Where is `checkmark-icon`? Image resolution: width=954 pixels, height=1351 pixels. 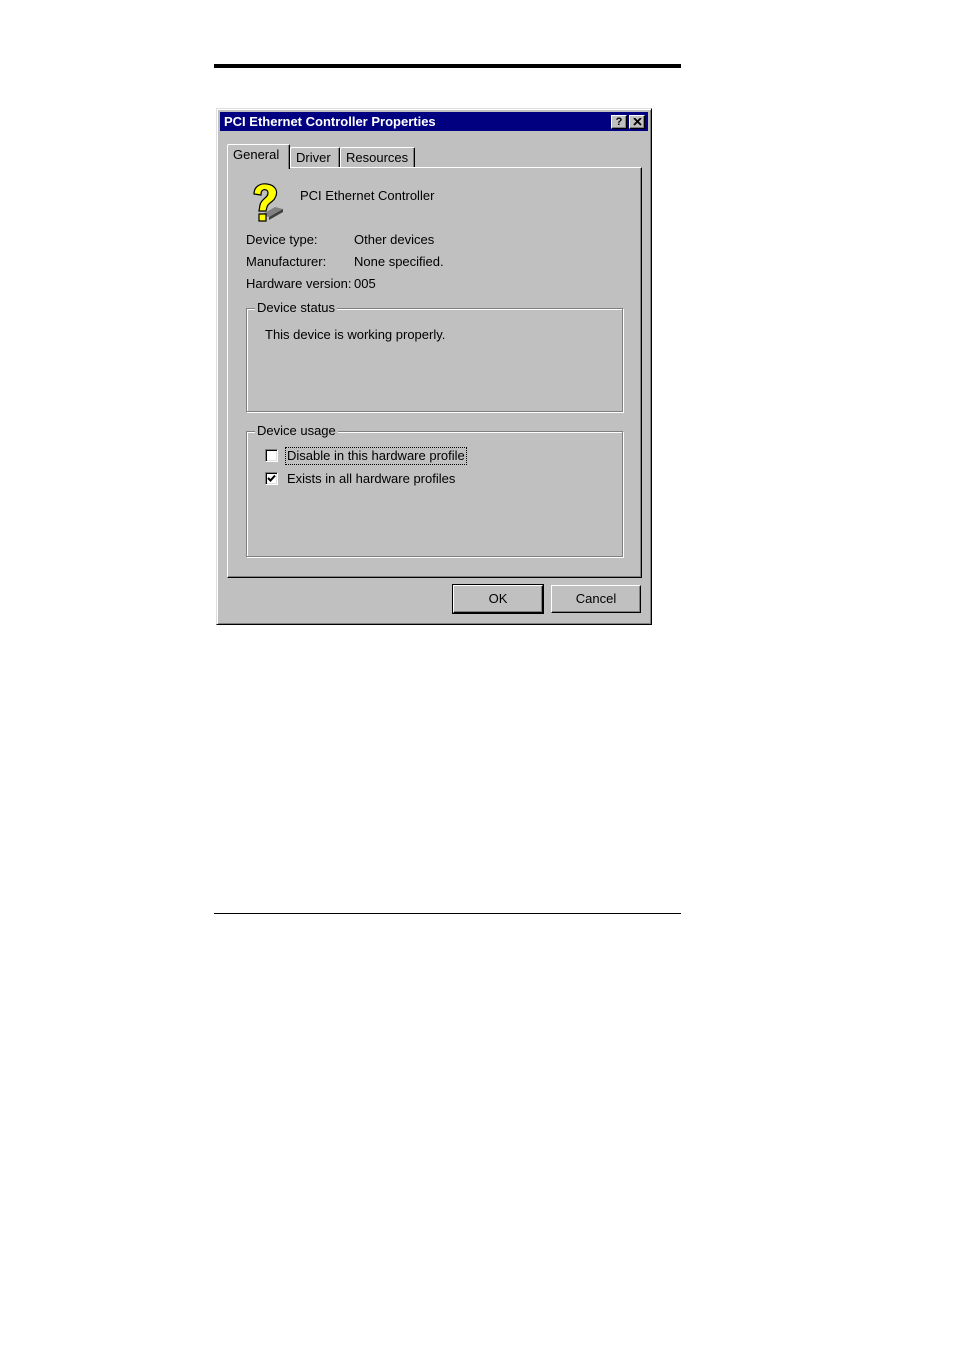
checkmark-icon is located at coordinates (271, 478).